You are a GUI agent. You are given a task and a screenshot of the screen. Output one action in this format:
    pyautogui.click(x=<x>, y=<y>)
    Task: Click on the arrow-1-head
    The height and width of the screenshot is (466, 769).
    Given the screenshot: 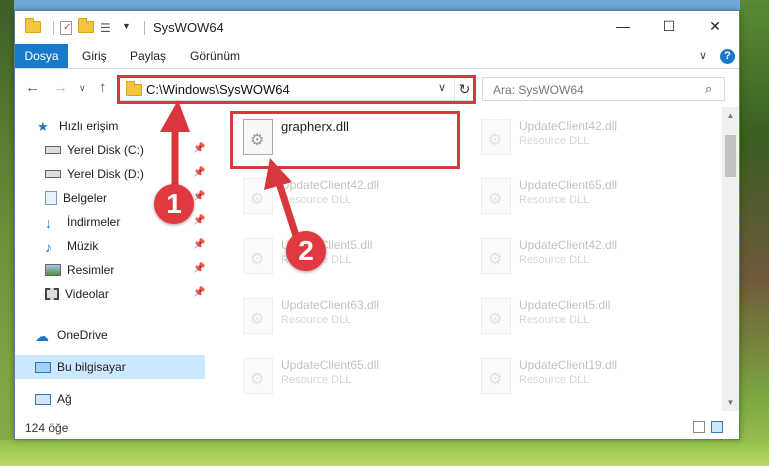 What is the action you would take?
    pyautogui.click(x=175, y=116)
    